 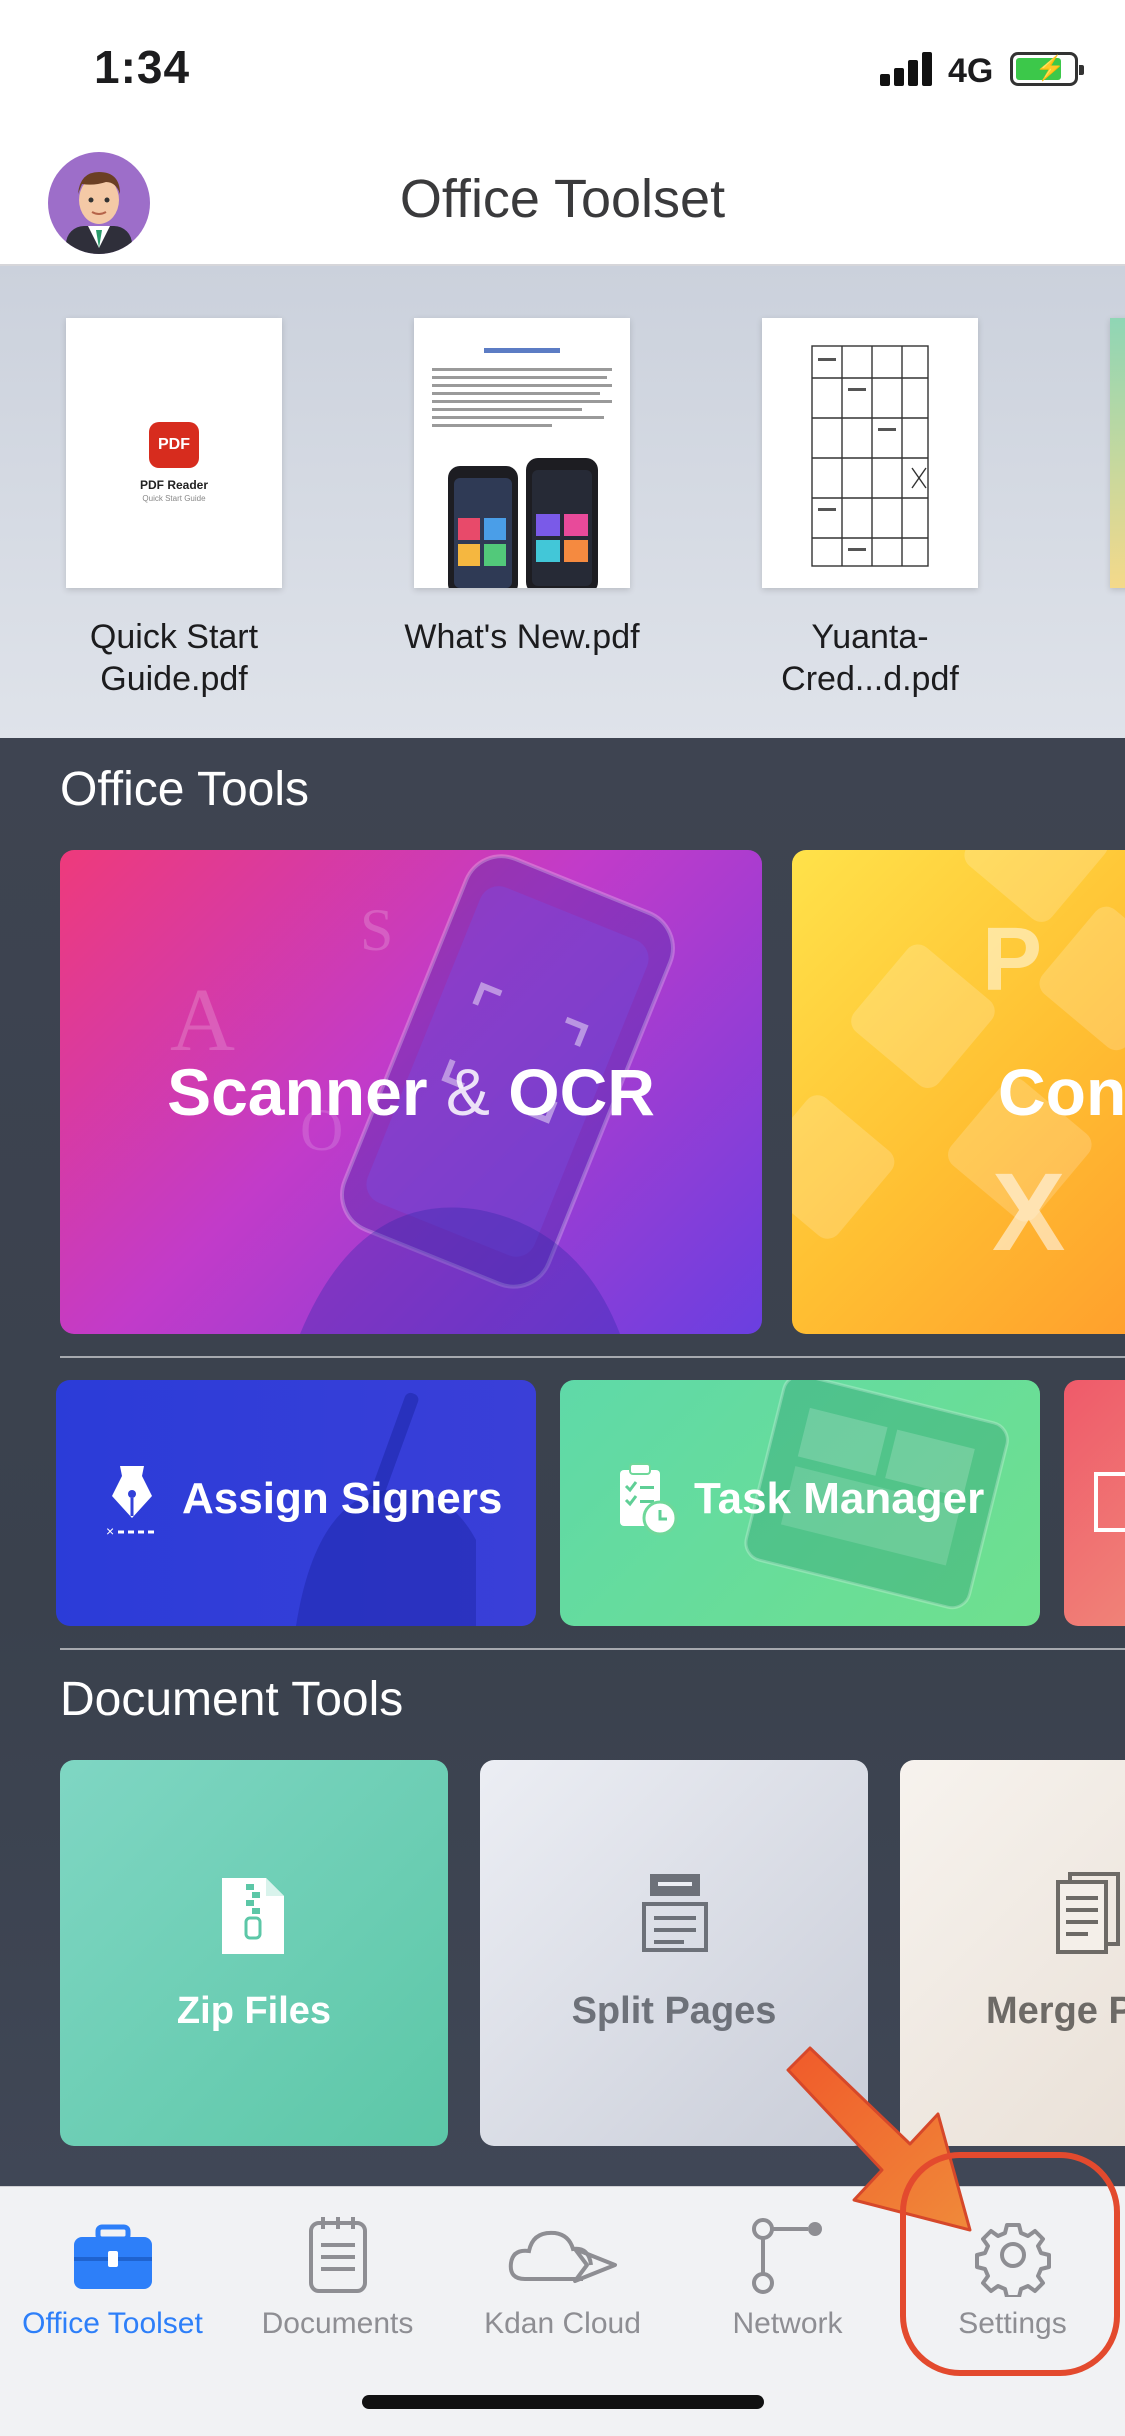 I want to click on cloud-icon, so click(x=562, y=2256).